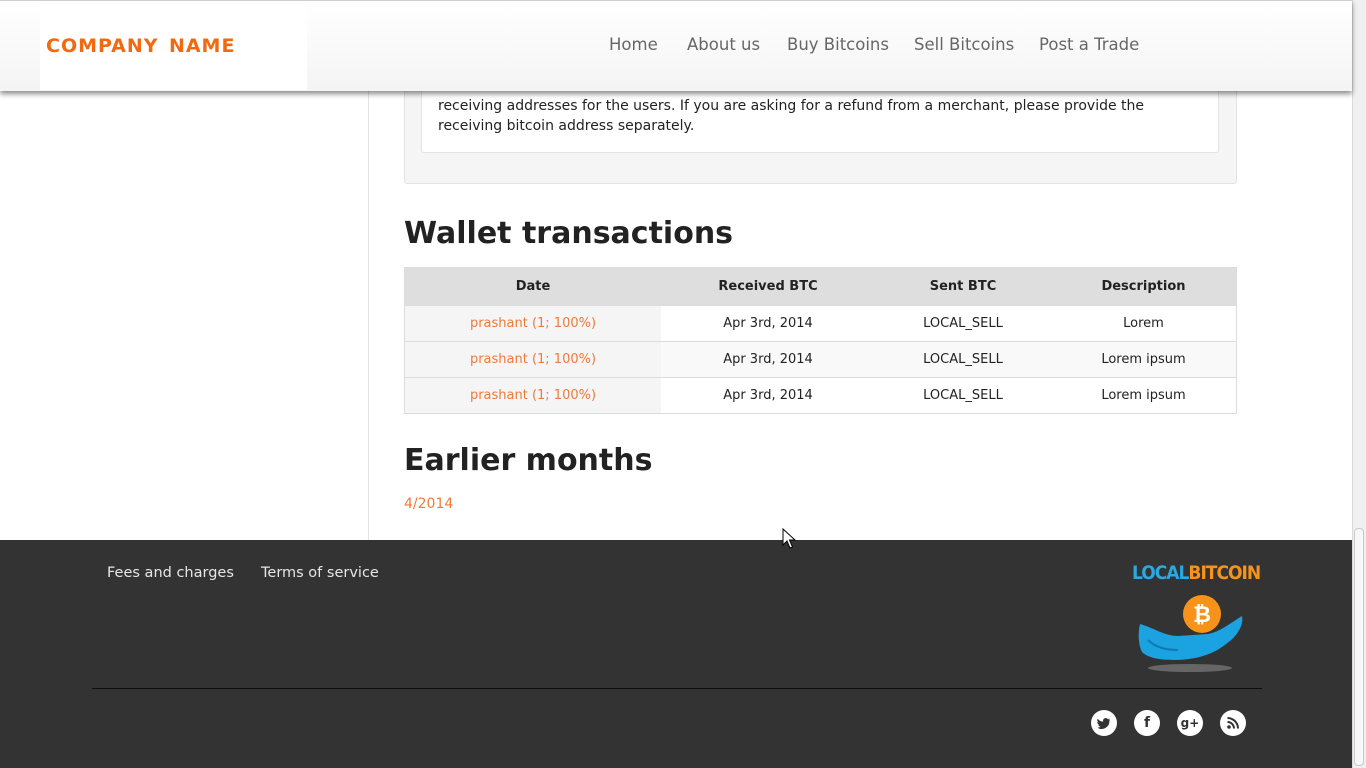 The height and width of the screenshot is (768, 1366). I want to click on nav-about-us: About us, so click(723, 44).